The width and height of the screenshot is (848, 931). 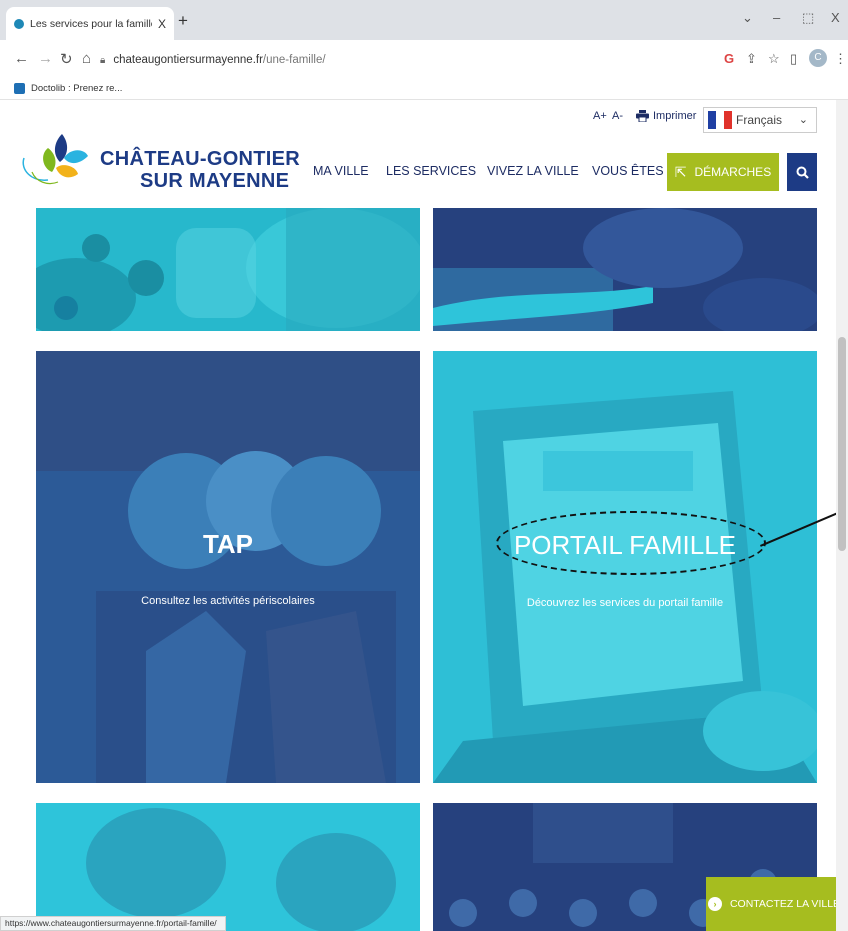 What do you see at coordinates (533, 171) in the screenshot?
I see `nav-vivez-la-ville: VIVEZ LA VILLE` at bounding box center [533, 171].